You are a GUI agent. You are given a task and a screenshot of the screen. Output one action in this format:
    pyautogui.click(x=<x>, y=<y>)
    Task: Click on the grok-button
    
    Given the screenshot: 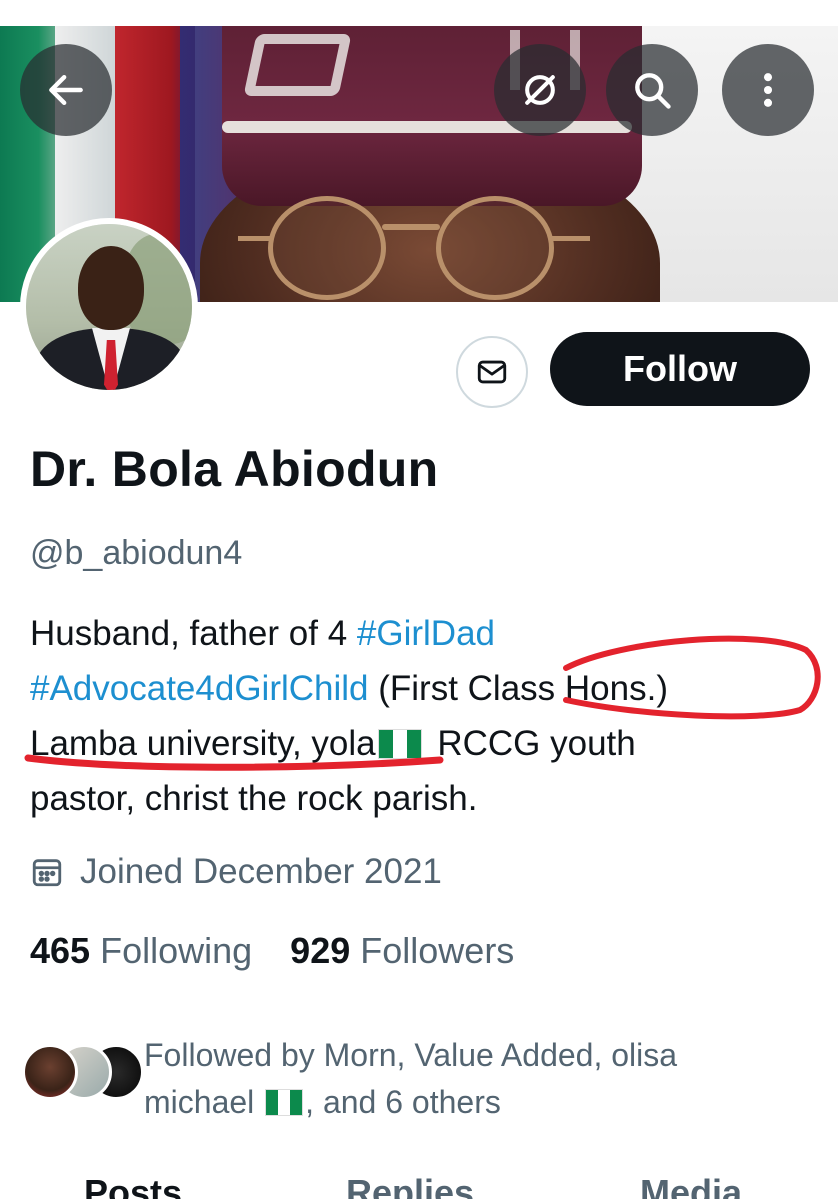 What is the action you would take?
    pyautogui.click(x=540, y=90)
    